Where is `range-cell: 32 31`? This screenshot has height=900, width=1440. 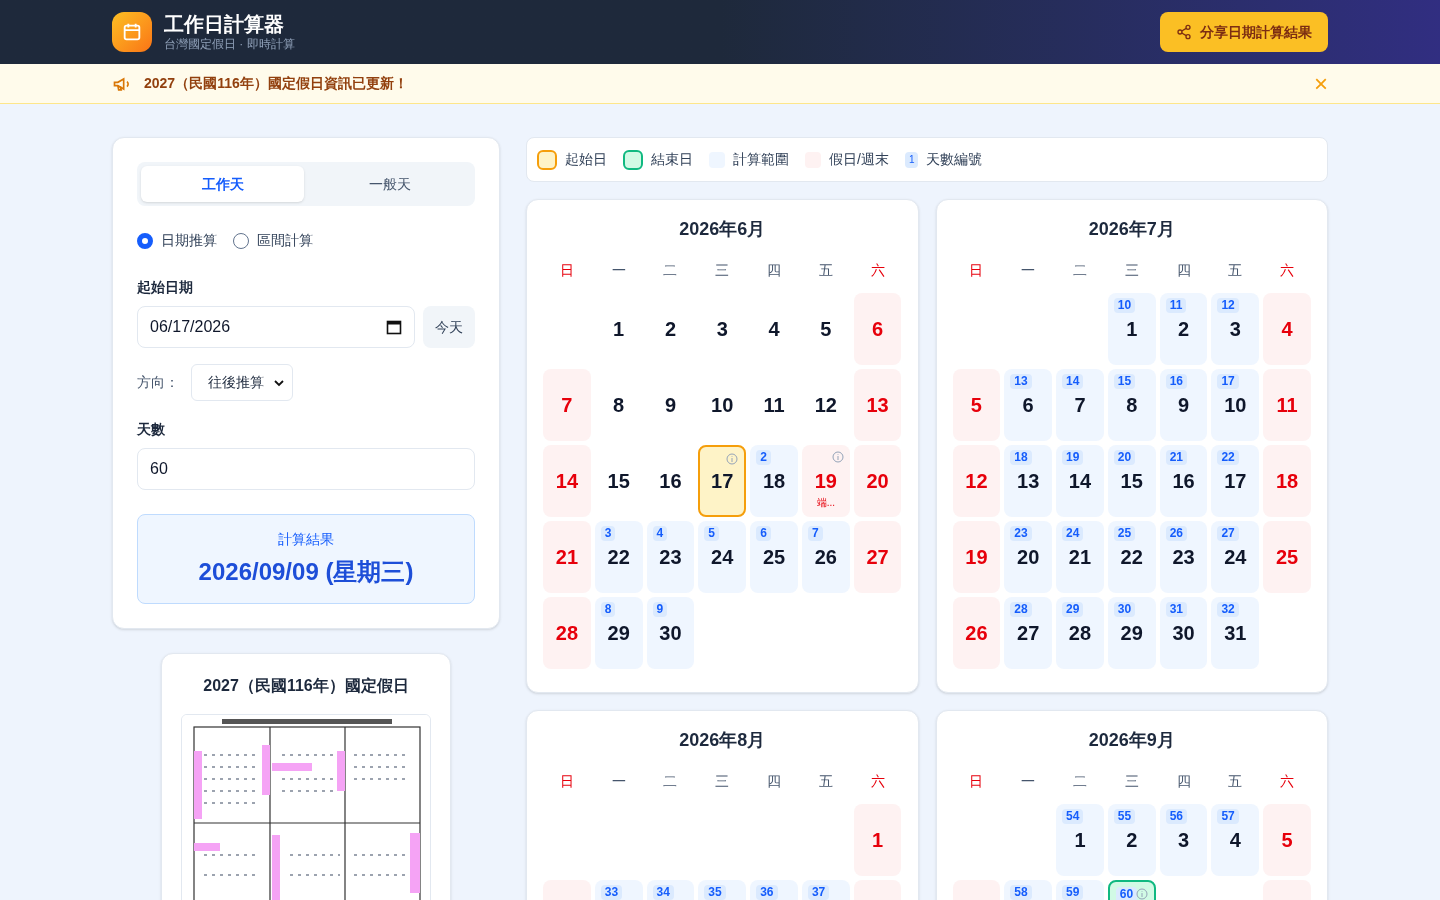 range-cell: 32 31 is located at coordinates (1235, 633).